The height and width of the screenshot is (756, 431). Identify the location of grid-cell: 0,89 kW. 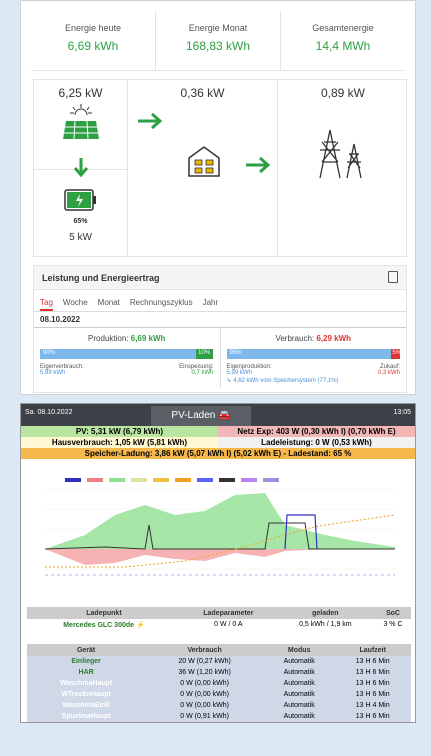
(343, 169).